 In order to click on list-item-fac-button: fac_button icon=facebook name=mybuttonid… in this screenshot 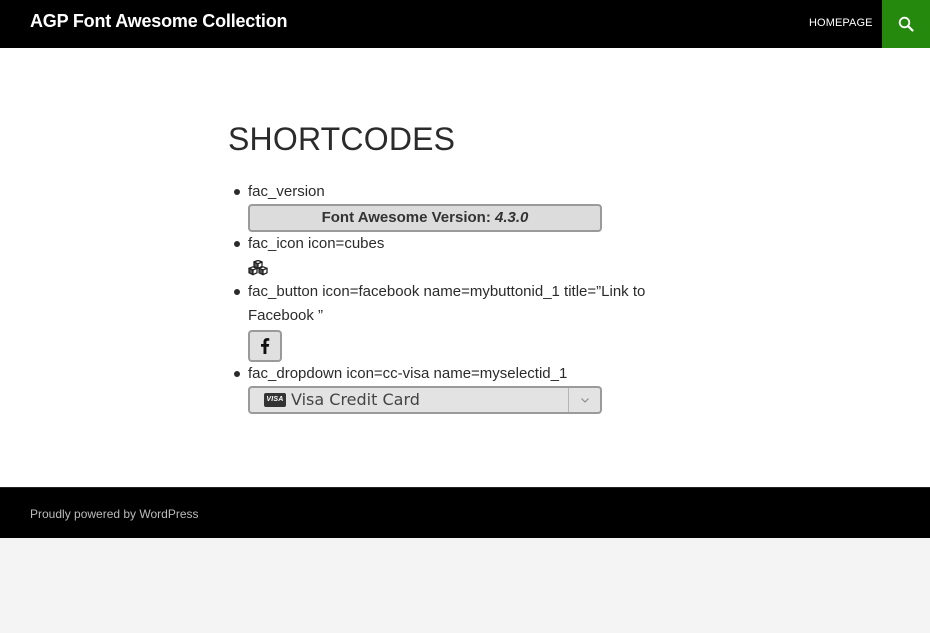, I will do `click(453, 321)`.